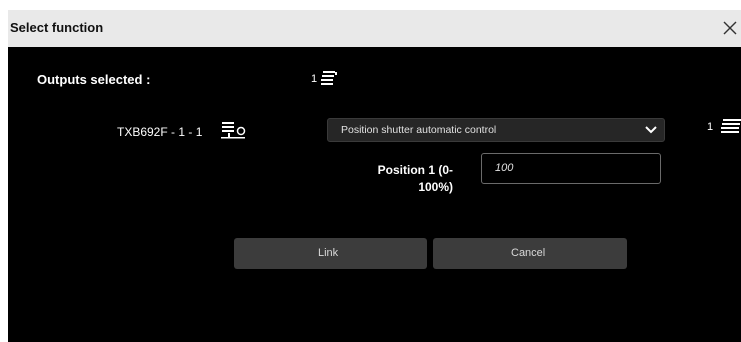 The image size is (741, 342). What do you see at coordinates (730, 28) in the screenshot?
I see `close-icon` at bounding box center [730, 28].